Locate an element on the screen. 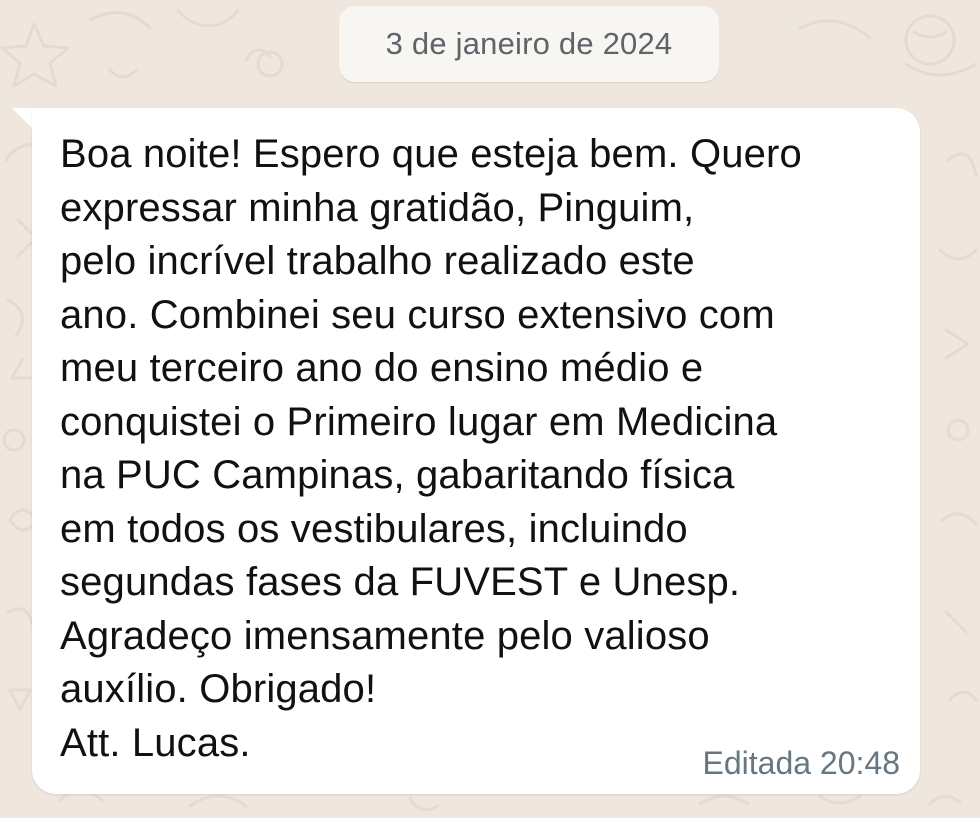 Image resolution: width=980 pixels, height=818 pixels. date-separator-label: 3 de janeiro de 2024 is located at coordinates (529, 43).